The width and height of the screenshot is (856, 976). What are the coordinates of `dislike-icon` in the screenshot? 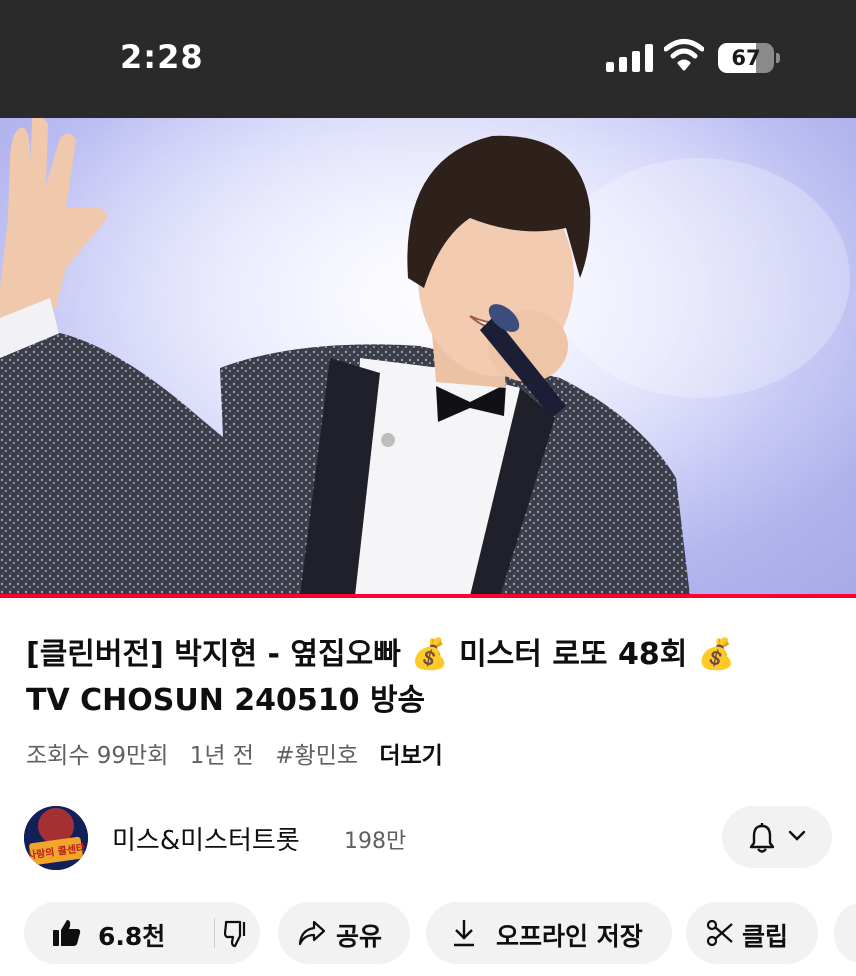 It's located at (237, 934).